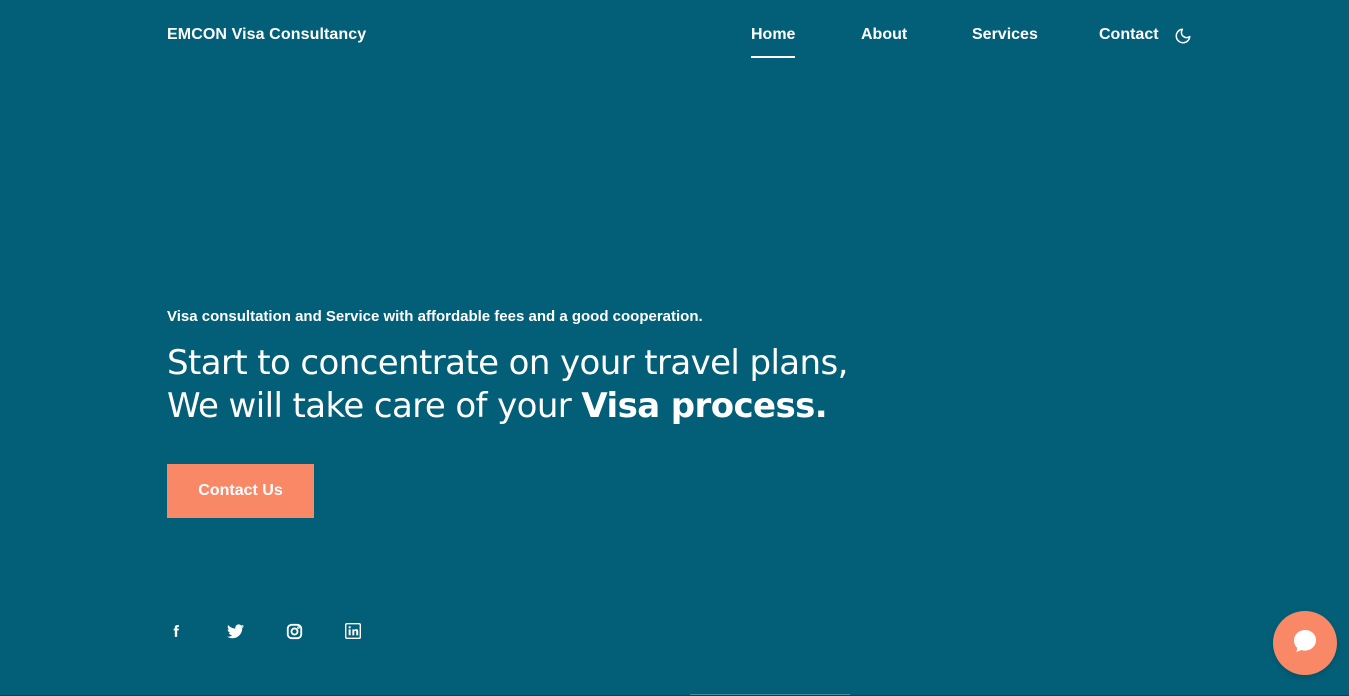 The width and height of the screenshot is (1349, 696). I want to click on headline-visa-process: Visa process, so click(698, 406).